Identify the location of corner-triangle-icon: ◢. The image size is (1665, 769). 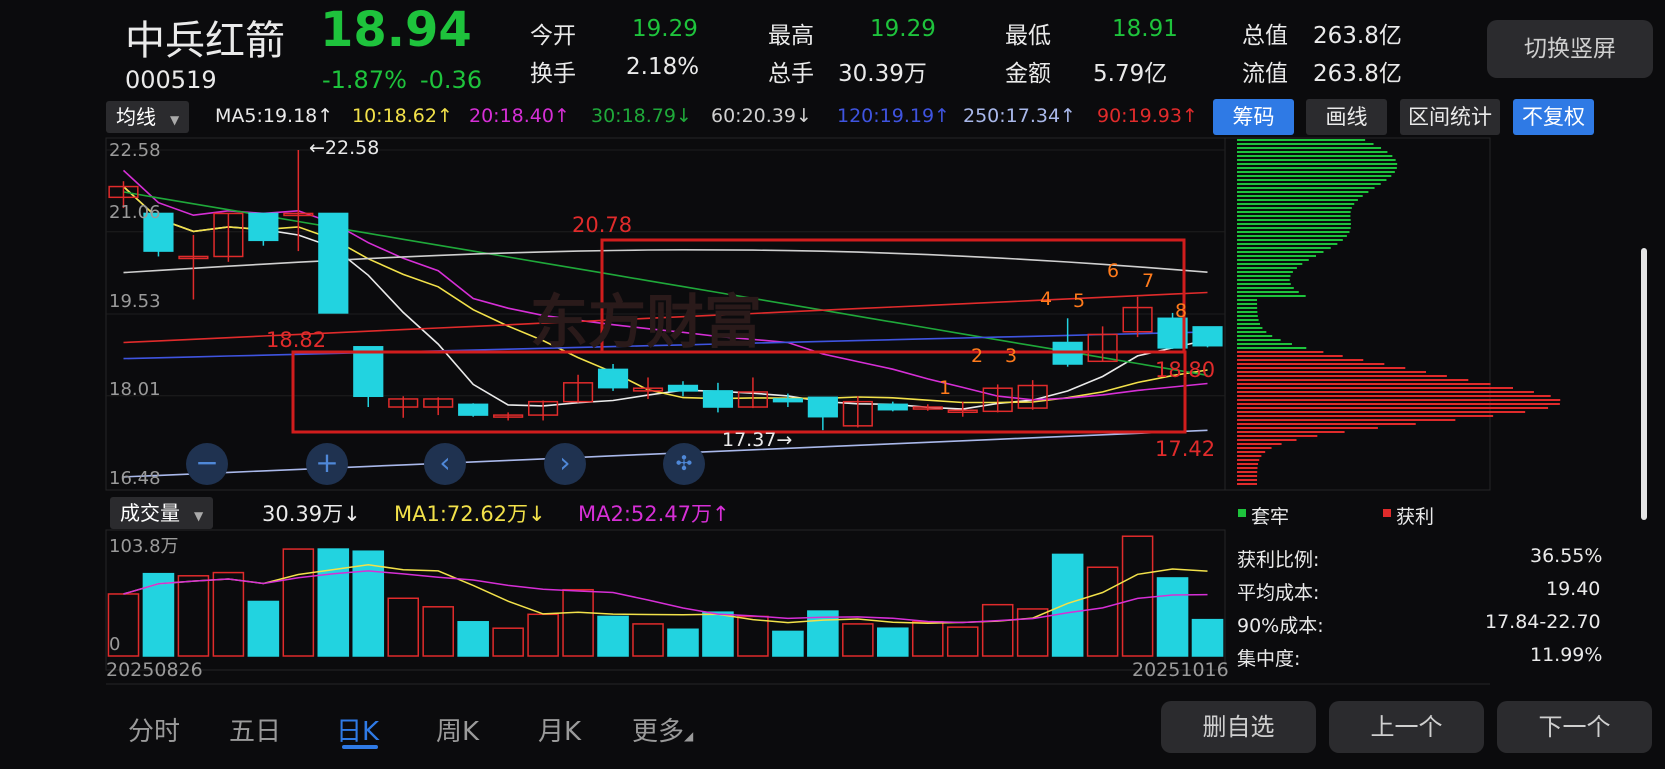
(689, 736).